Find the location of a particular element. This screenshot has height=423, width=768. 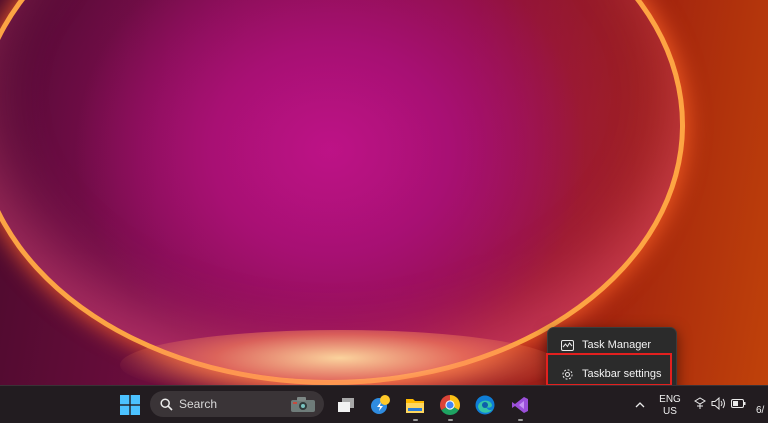

chevron-up-icon is located at coordinates (640, 405).